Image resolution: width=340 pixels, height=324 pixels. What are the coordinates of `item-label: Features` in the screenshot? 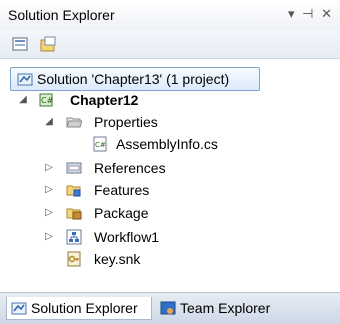 It's located at (122, 190).